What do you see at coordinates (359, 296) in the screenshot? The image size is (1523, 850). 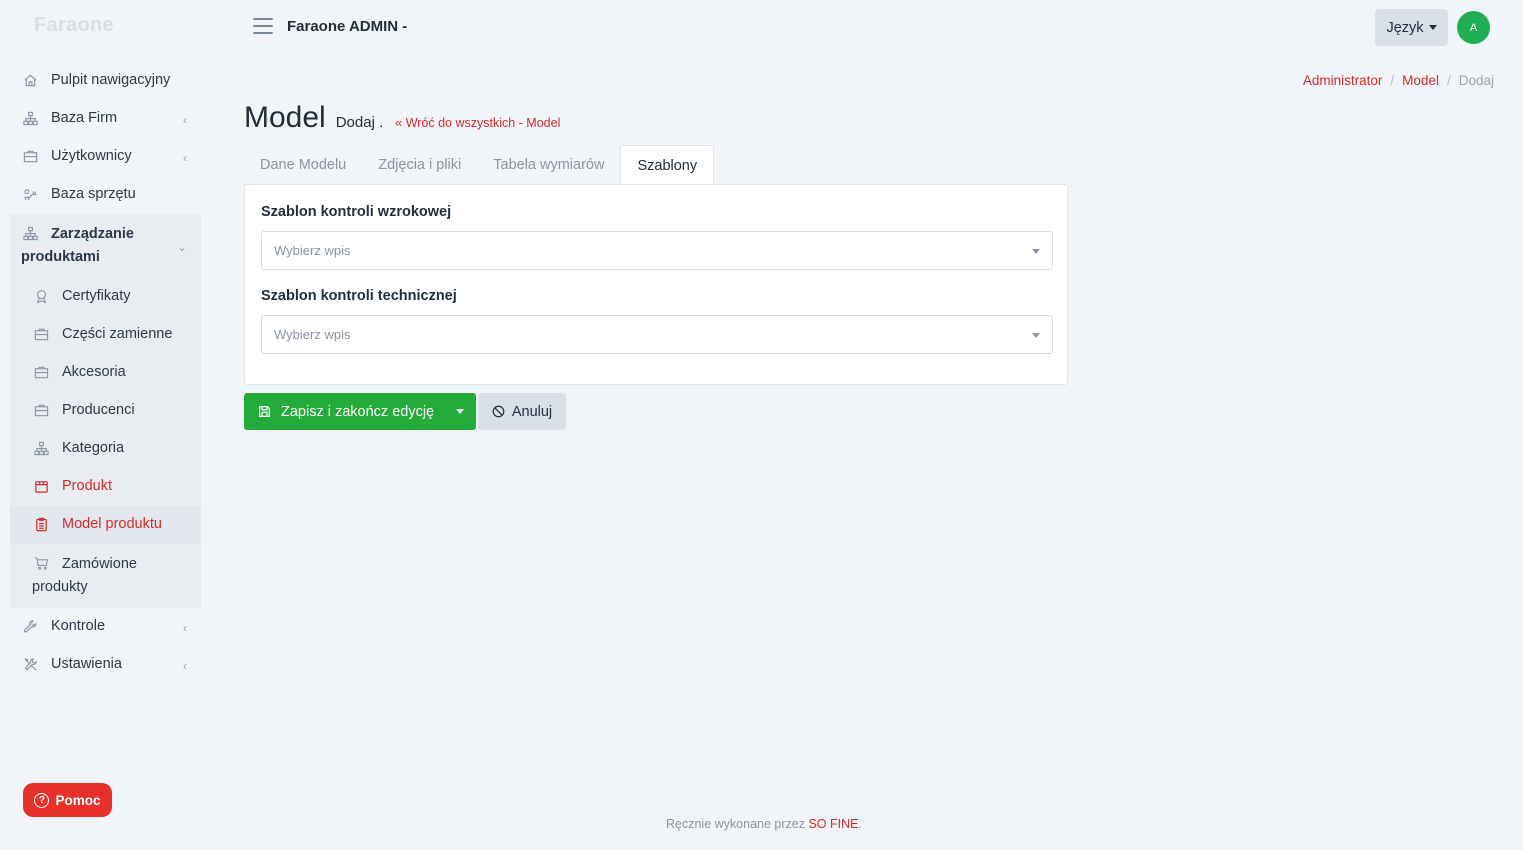 I see `technical-template-label: Szablon kontroli technicznej` at bounding box center [359, 296].